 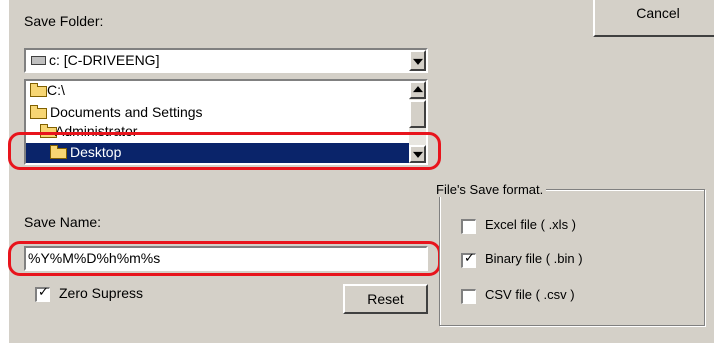 I want to click on reset-button-label: Reset, so click(x=385, y=299).